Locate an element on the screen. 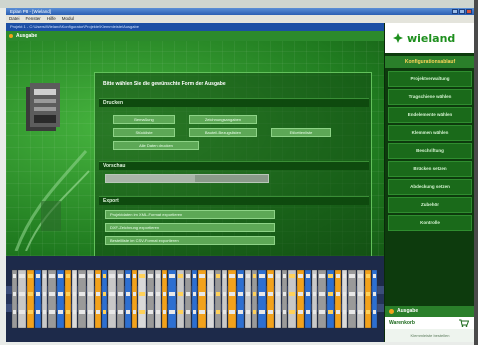 Image resolution: width=478 pixels, height=345 pixels. active-step-icon is located at coordinates (391, 311).